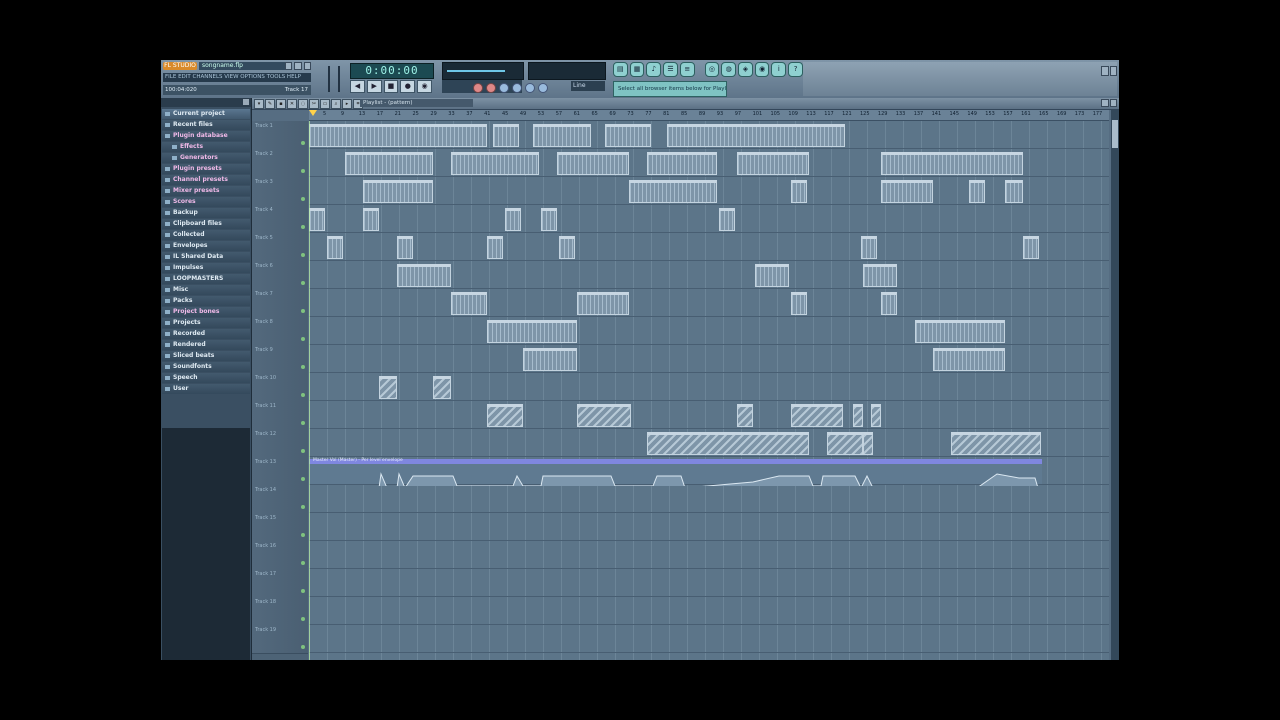  Describe the element at coordinates (543, 87) in the screenshot. I see `countdown-icon` at that location.